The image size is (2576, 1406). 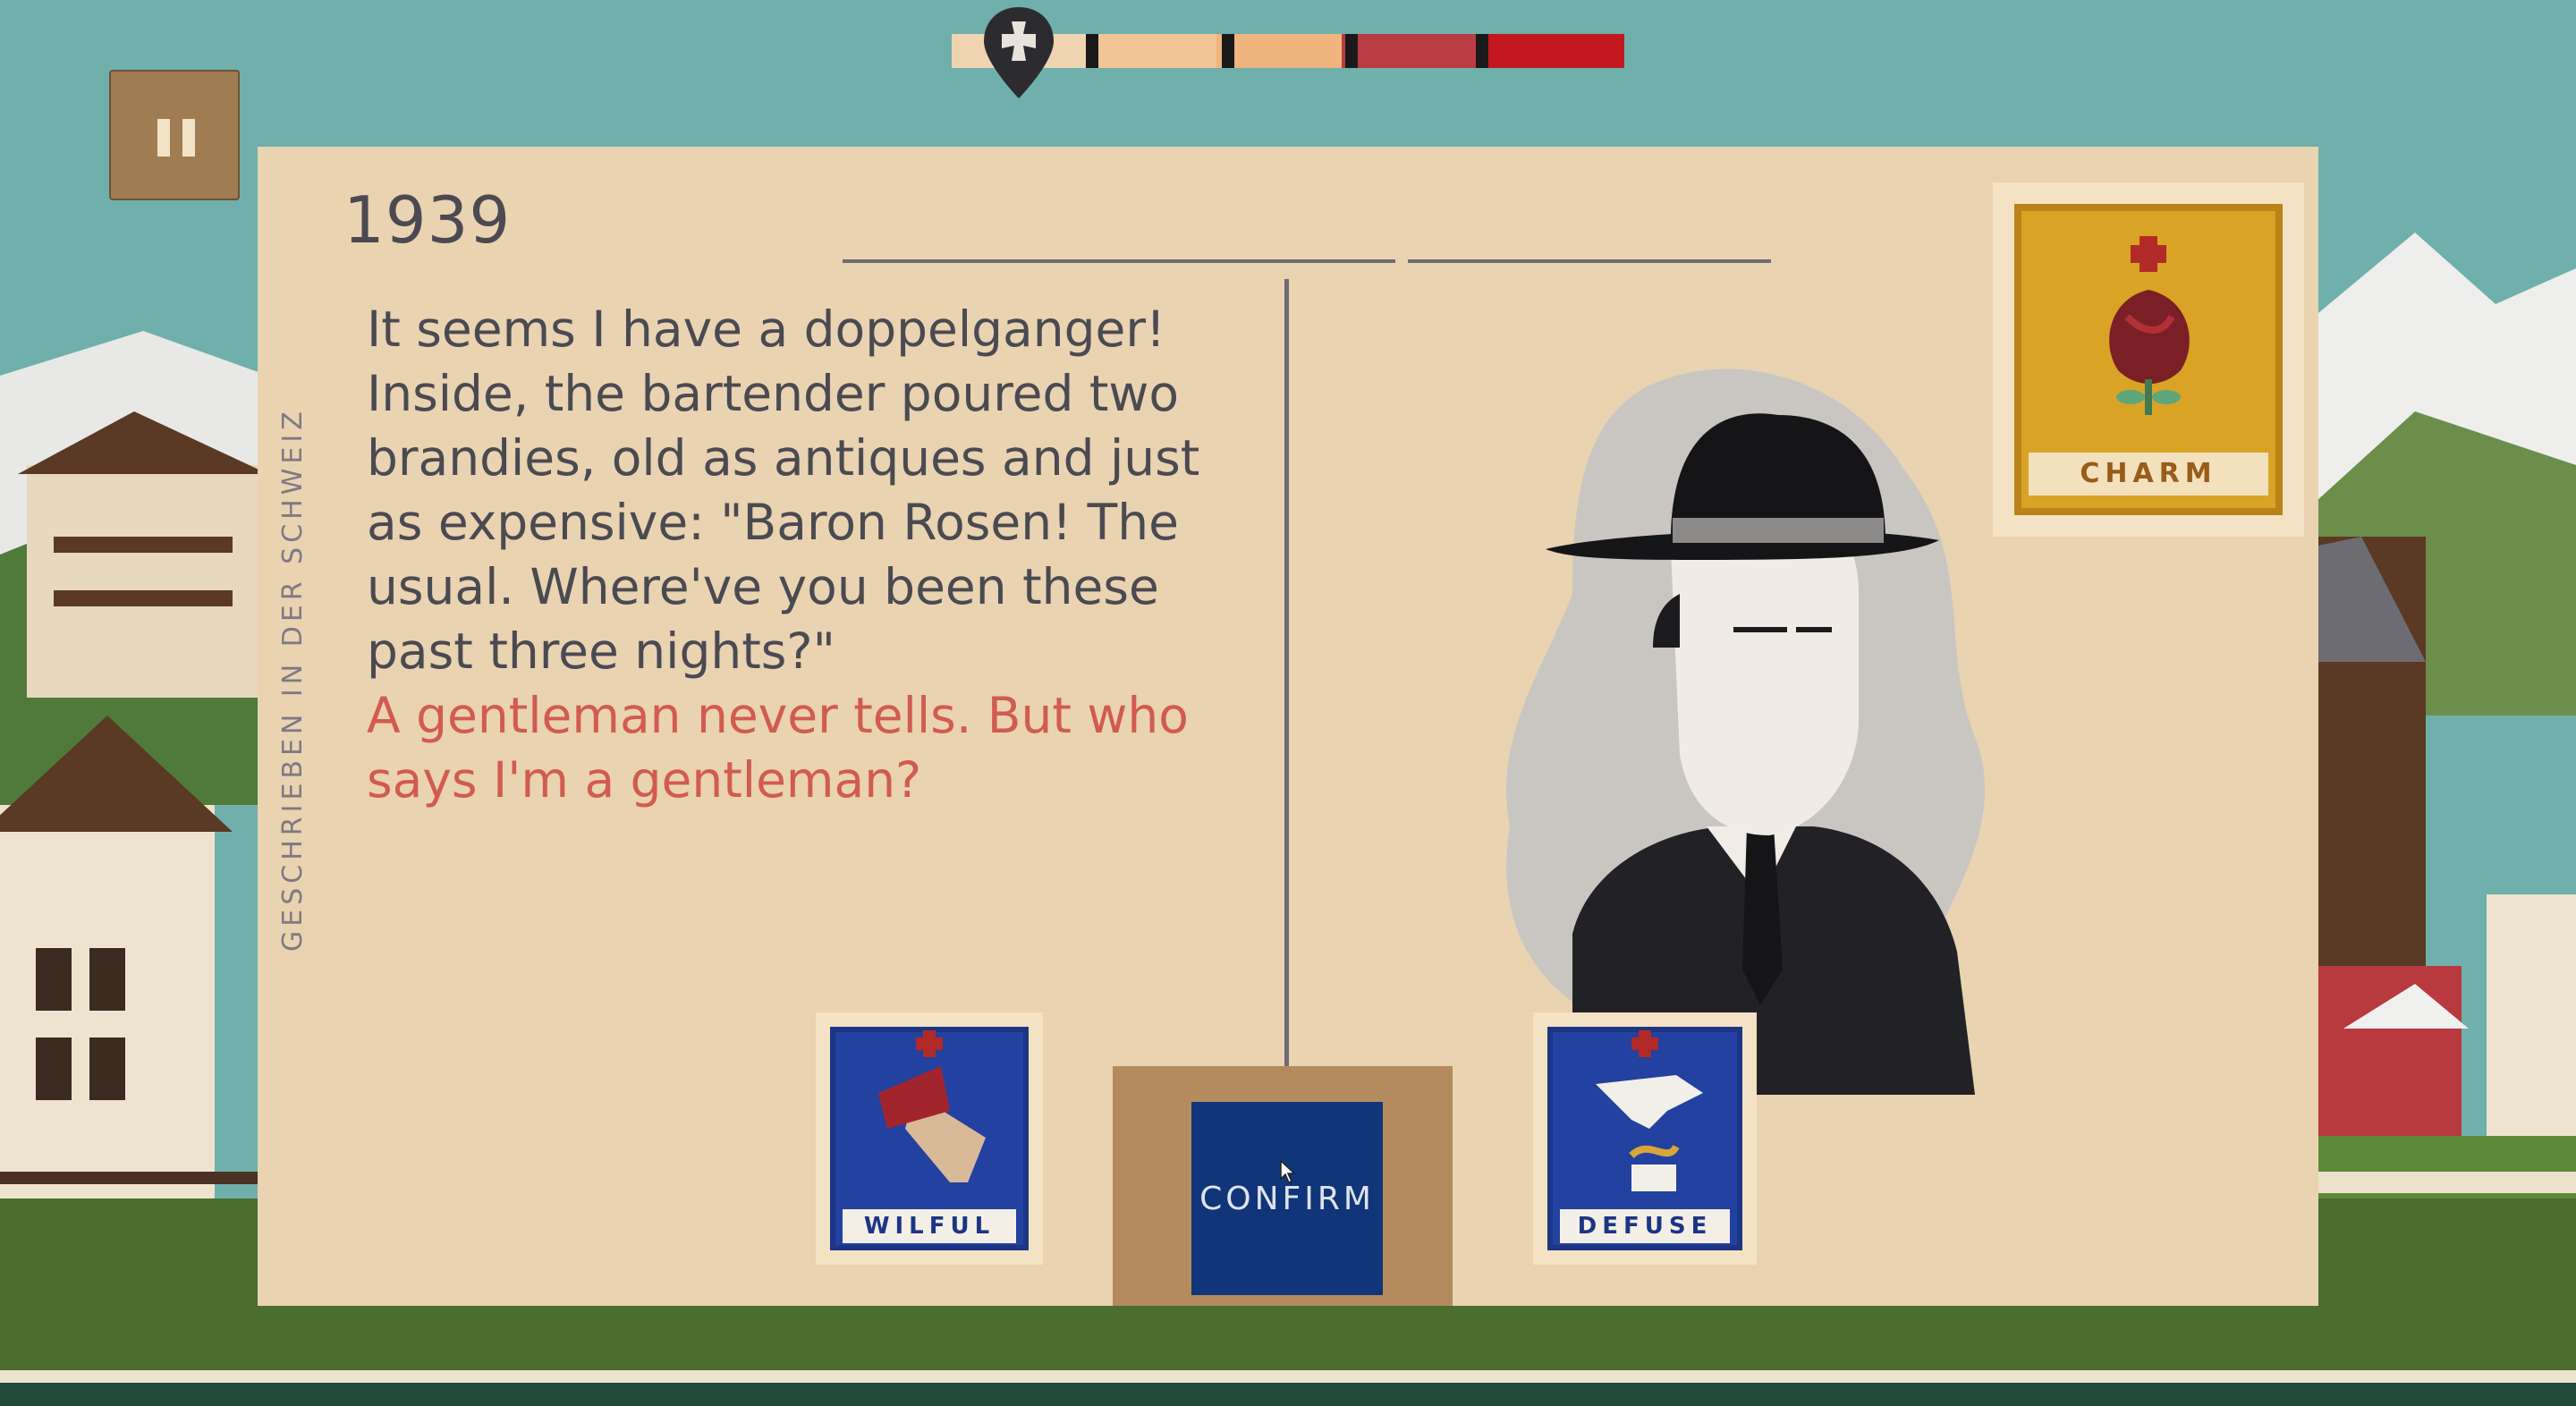 I want to click on defuse-stamp: DEFUSE, so click(x=1645, y=1138).